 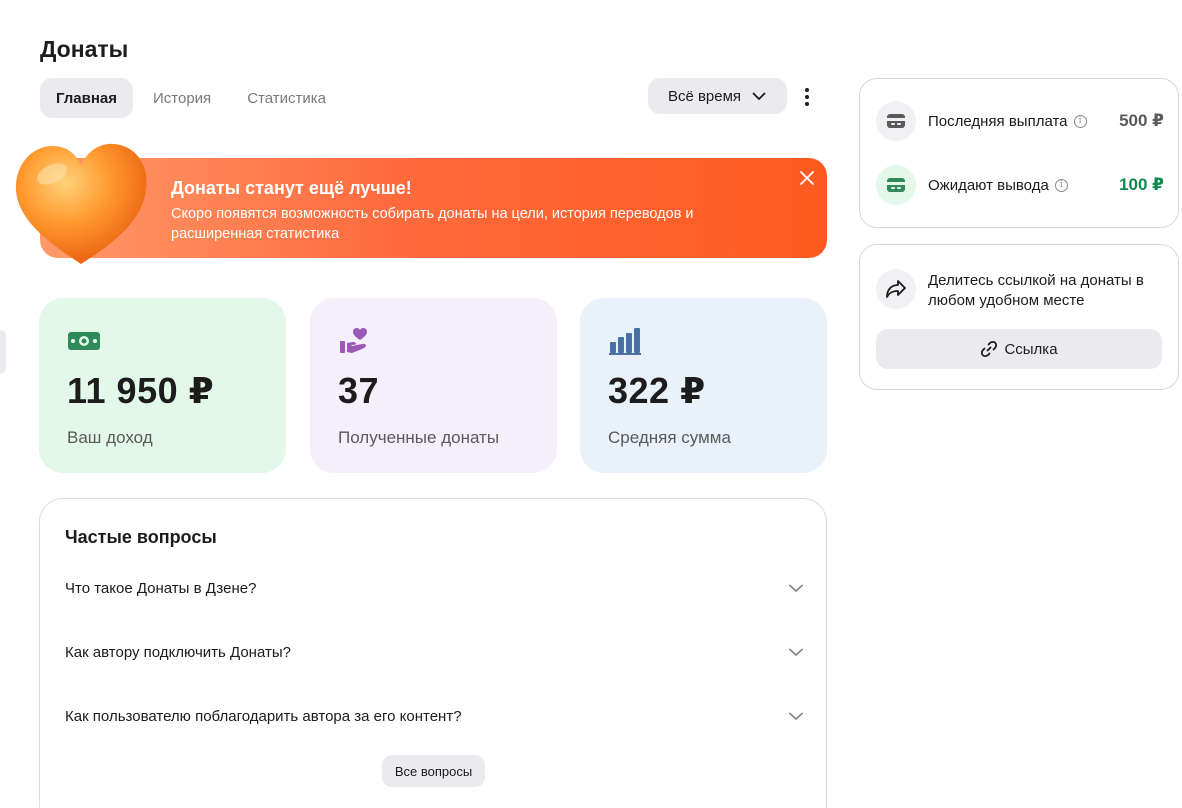 I want to click on period-select-label: Всё время, so click(x=704, y=96).